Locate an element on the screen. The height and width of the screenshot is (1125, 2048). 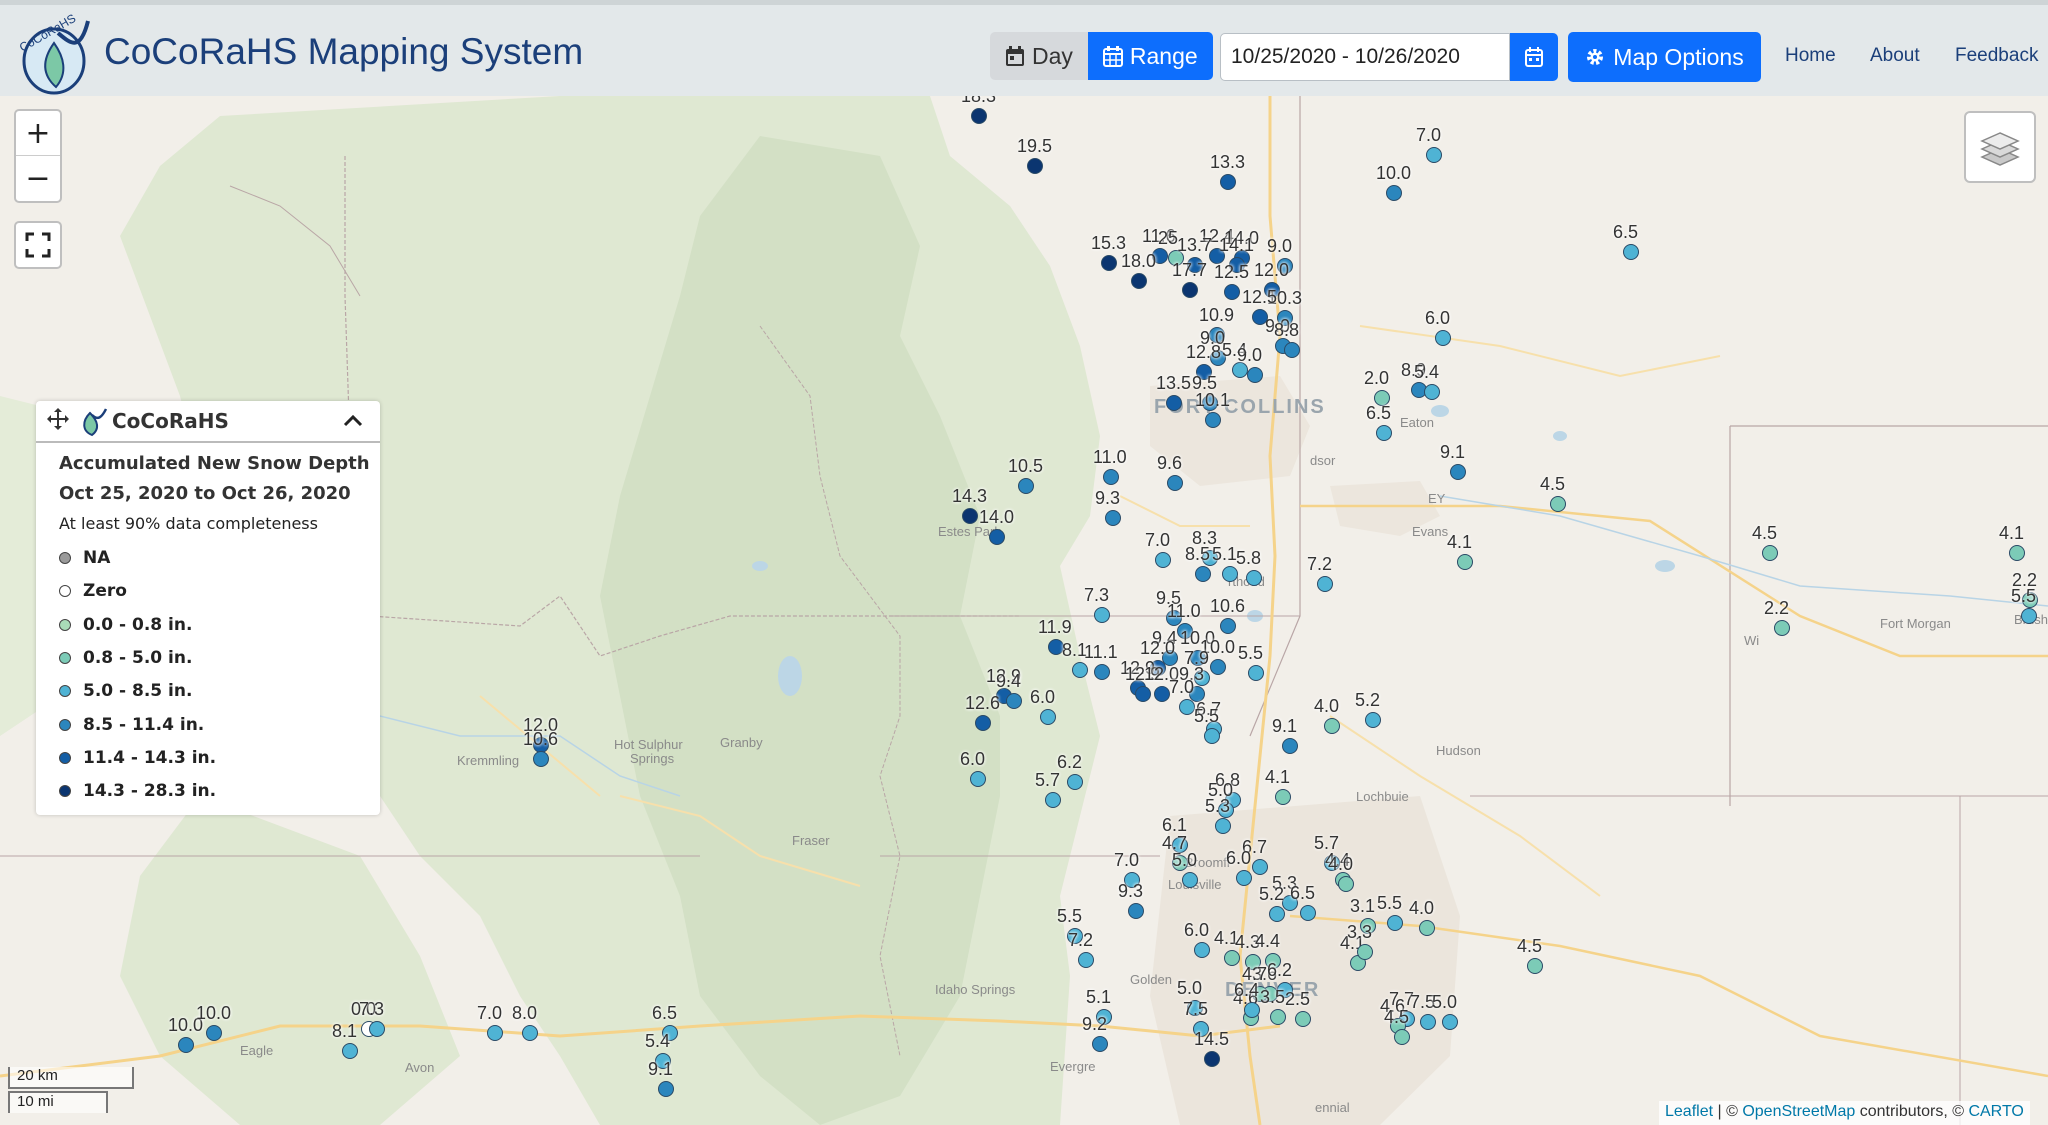
fullscreen-button is located at coordinates (38, 245).